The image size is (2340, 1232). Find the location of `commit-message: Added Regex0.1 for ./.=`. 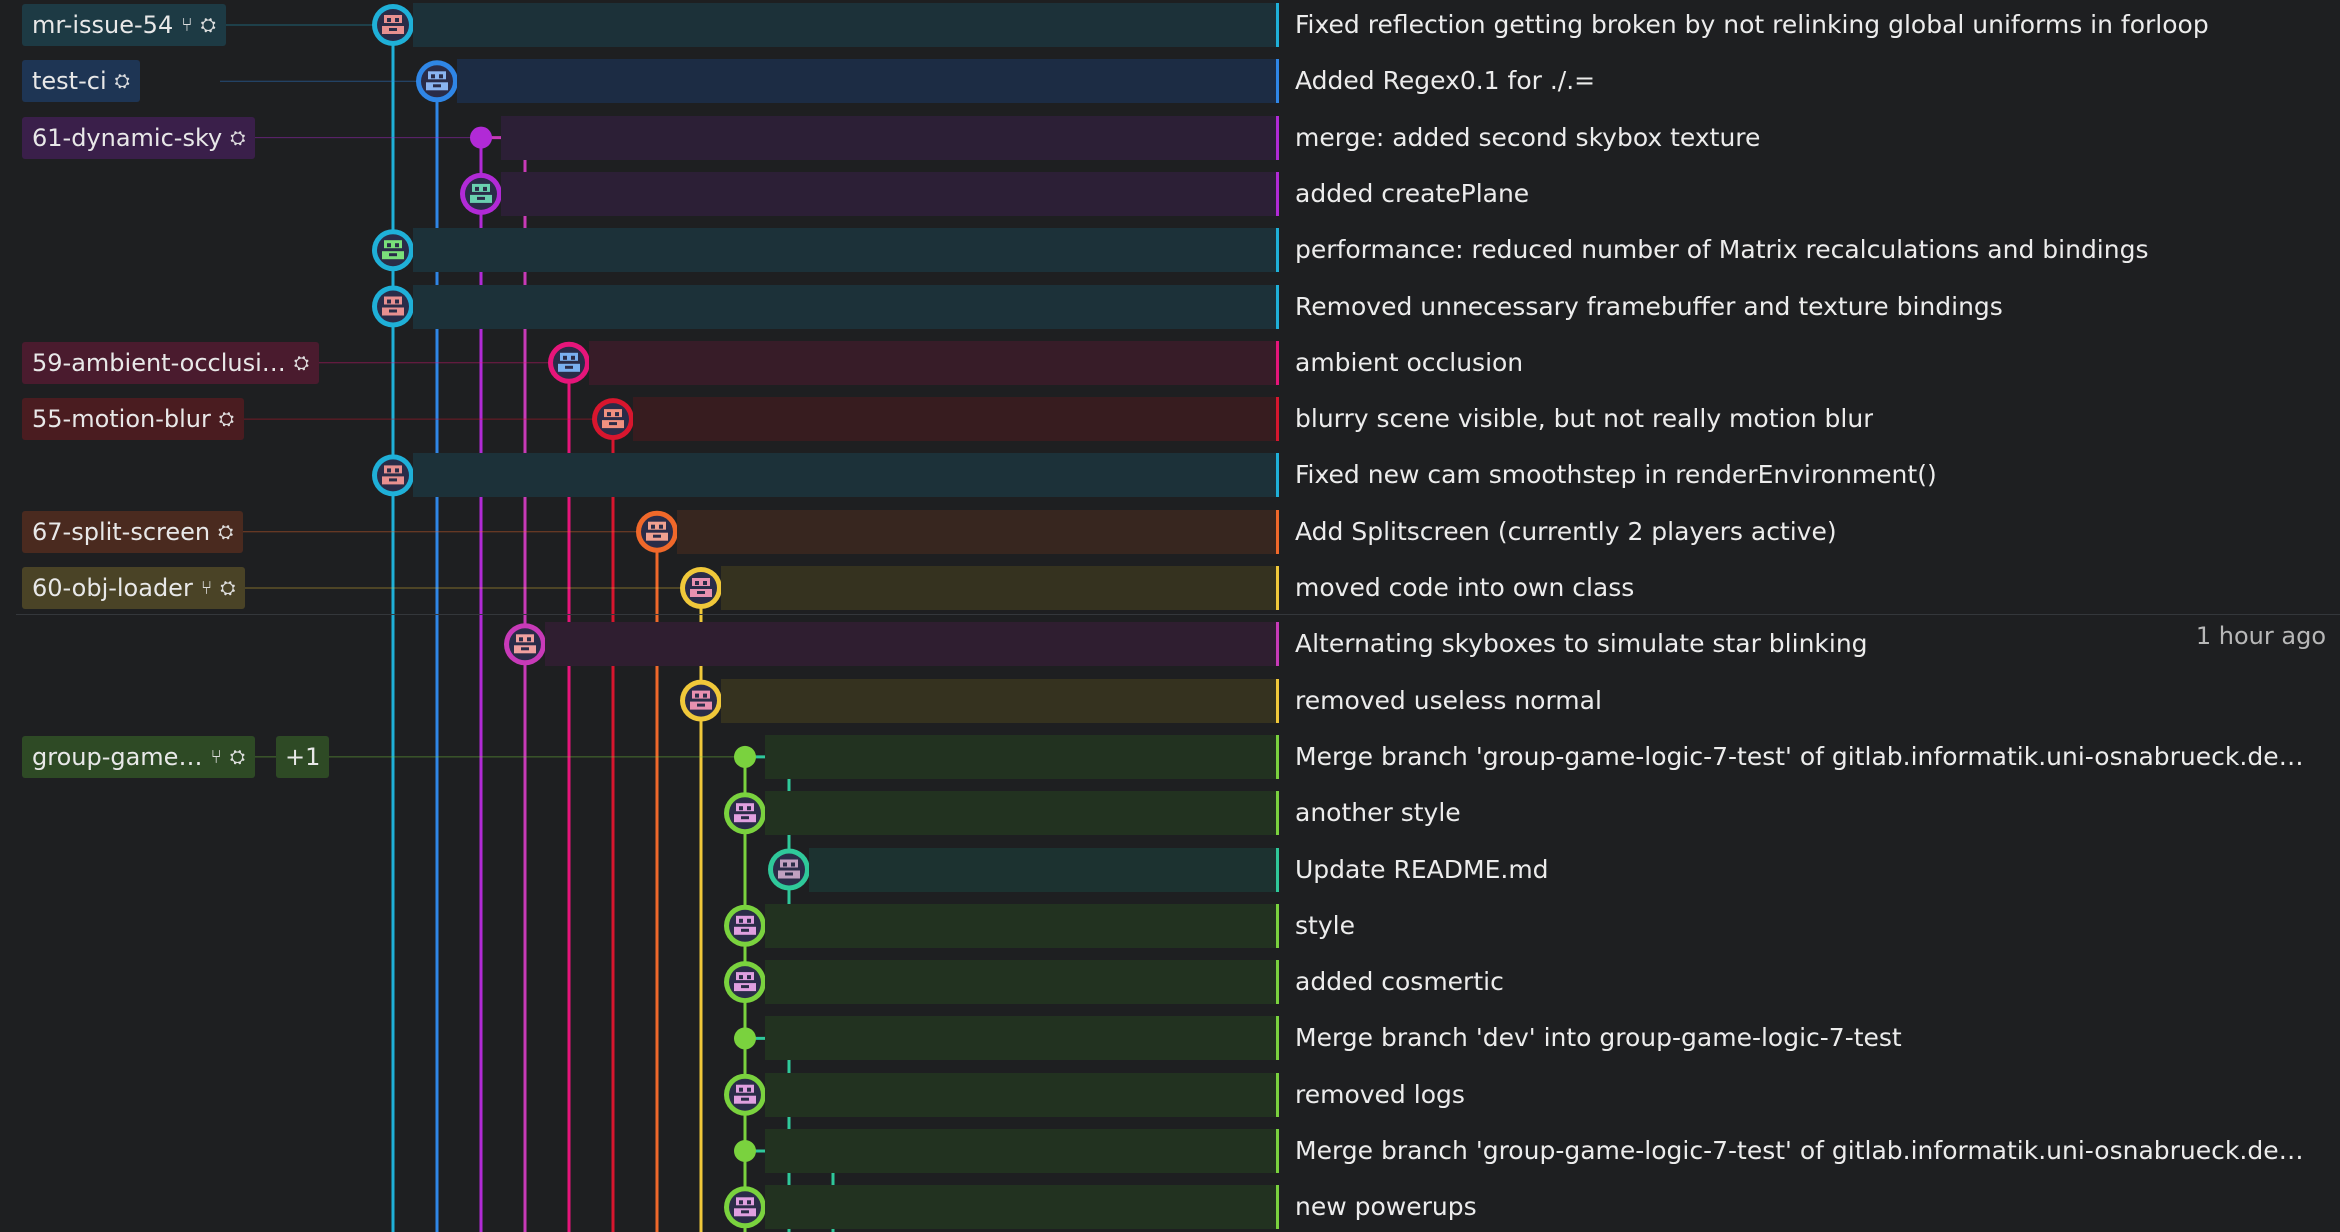

commit-message: Added Regex0.1 for ./.= is located at coordinates (1445, 81).